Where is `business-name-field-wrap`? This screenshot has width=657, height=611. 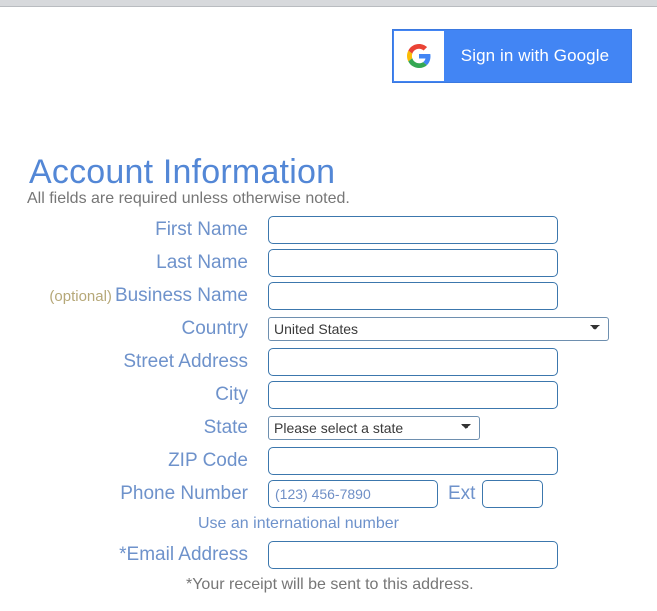 business-name-field-wrap is located at coordinates (462, 295).